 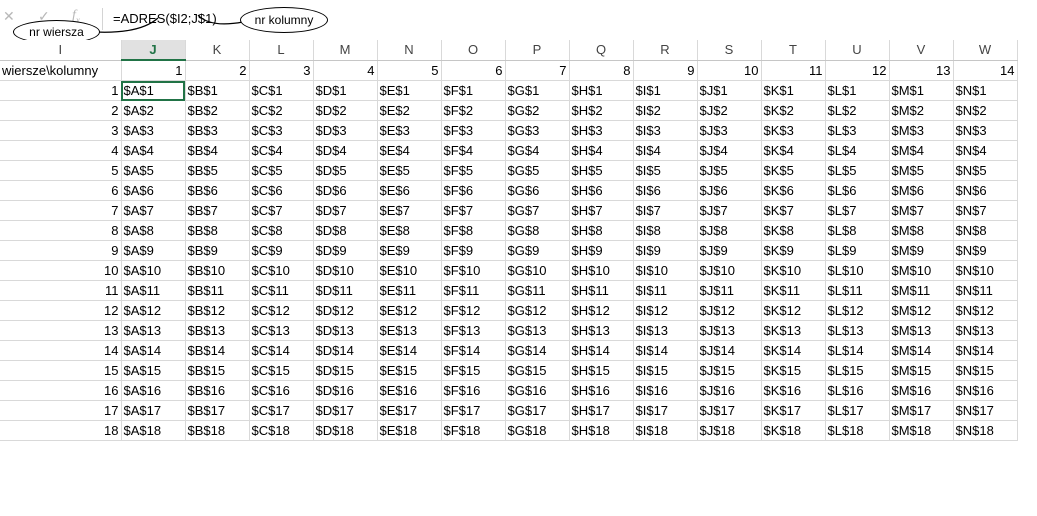 What do you see at coordinates (665, 190) in the screenshot?
I see `address-cell: $I$6` at bounding box center [665, 190].